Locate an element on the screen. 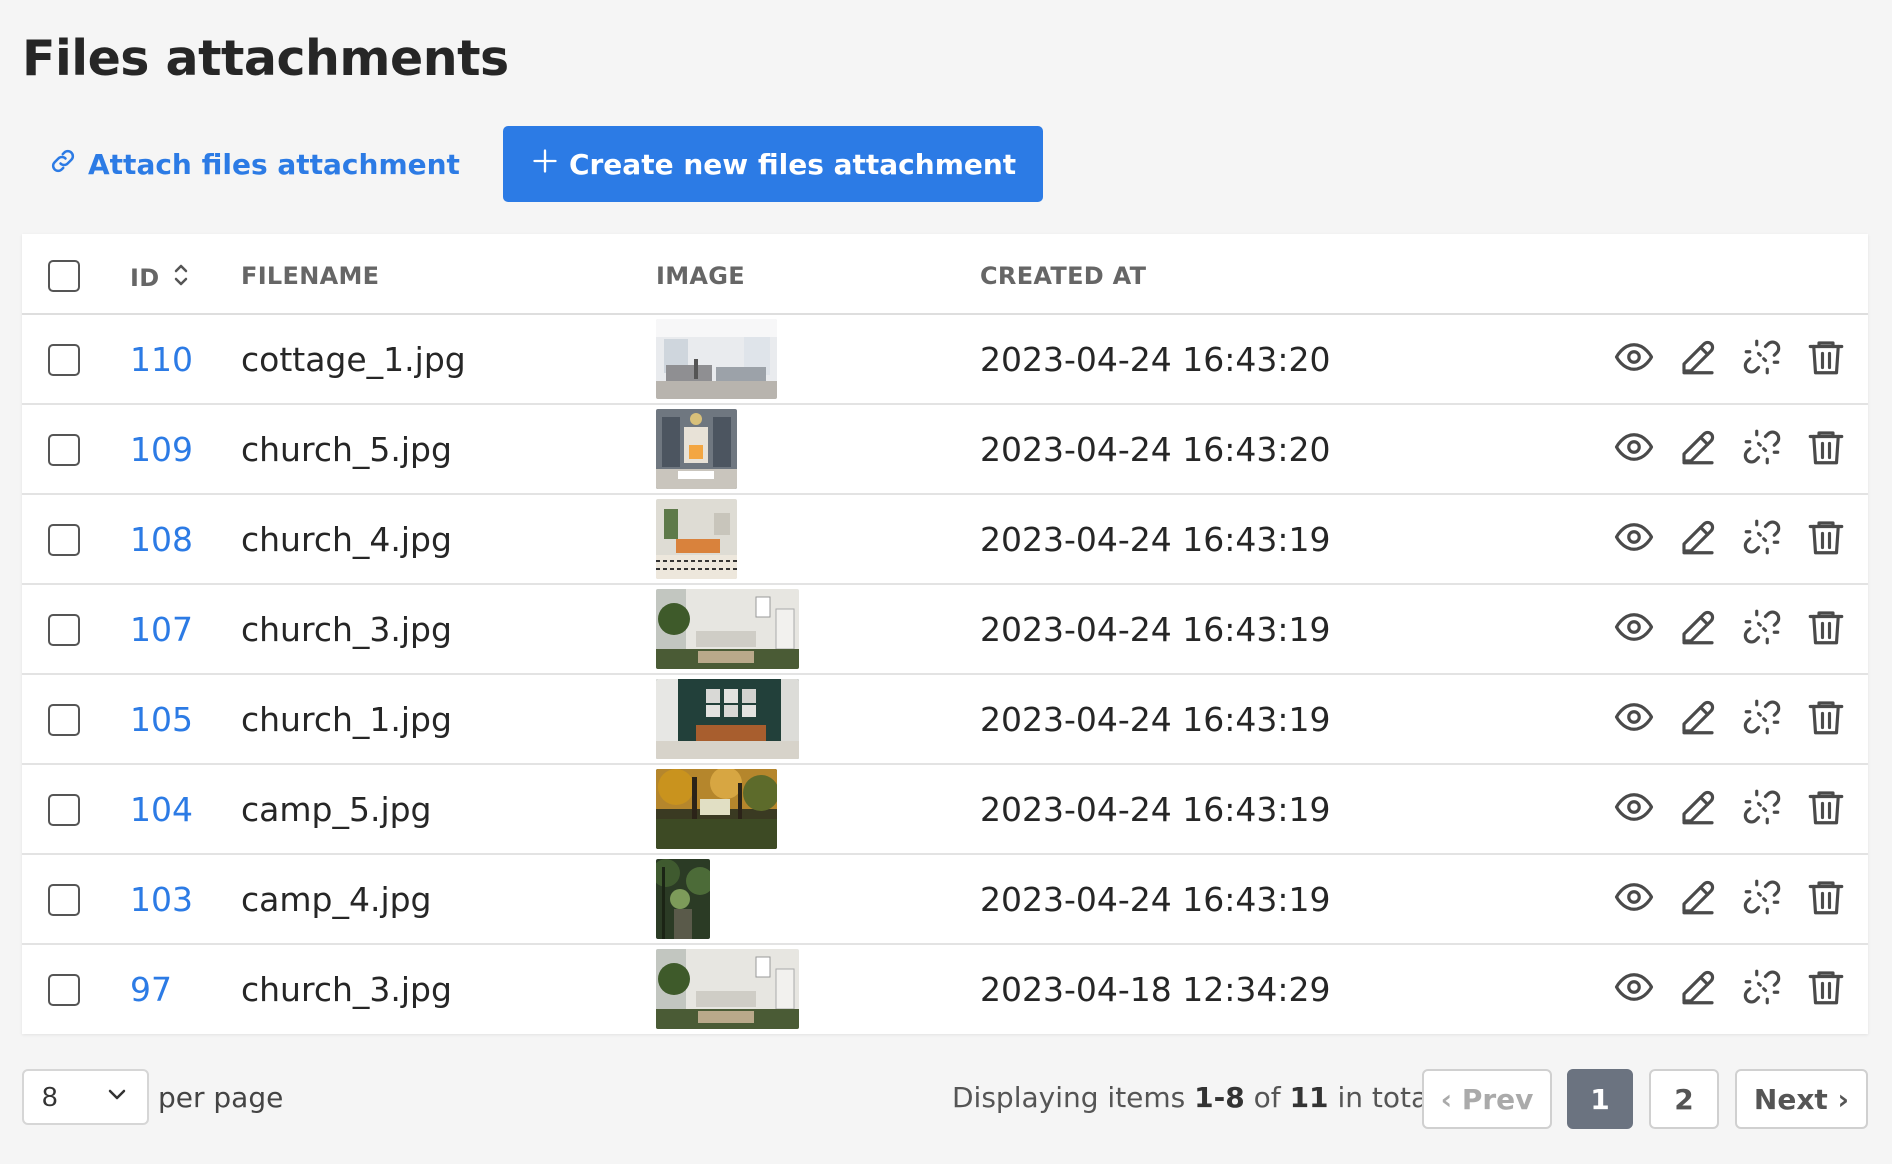 This screenshot has width=1892, height=1164. row-created-at: 2023-04-18 12:34:29 is located at coordinates (1155, 989).